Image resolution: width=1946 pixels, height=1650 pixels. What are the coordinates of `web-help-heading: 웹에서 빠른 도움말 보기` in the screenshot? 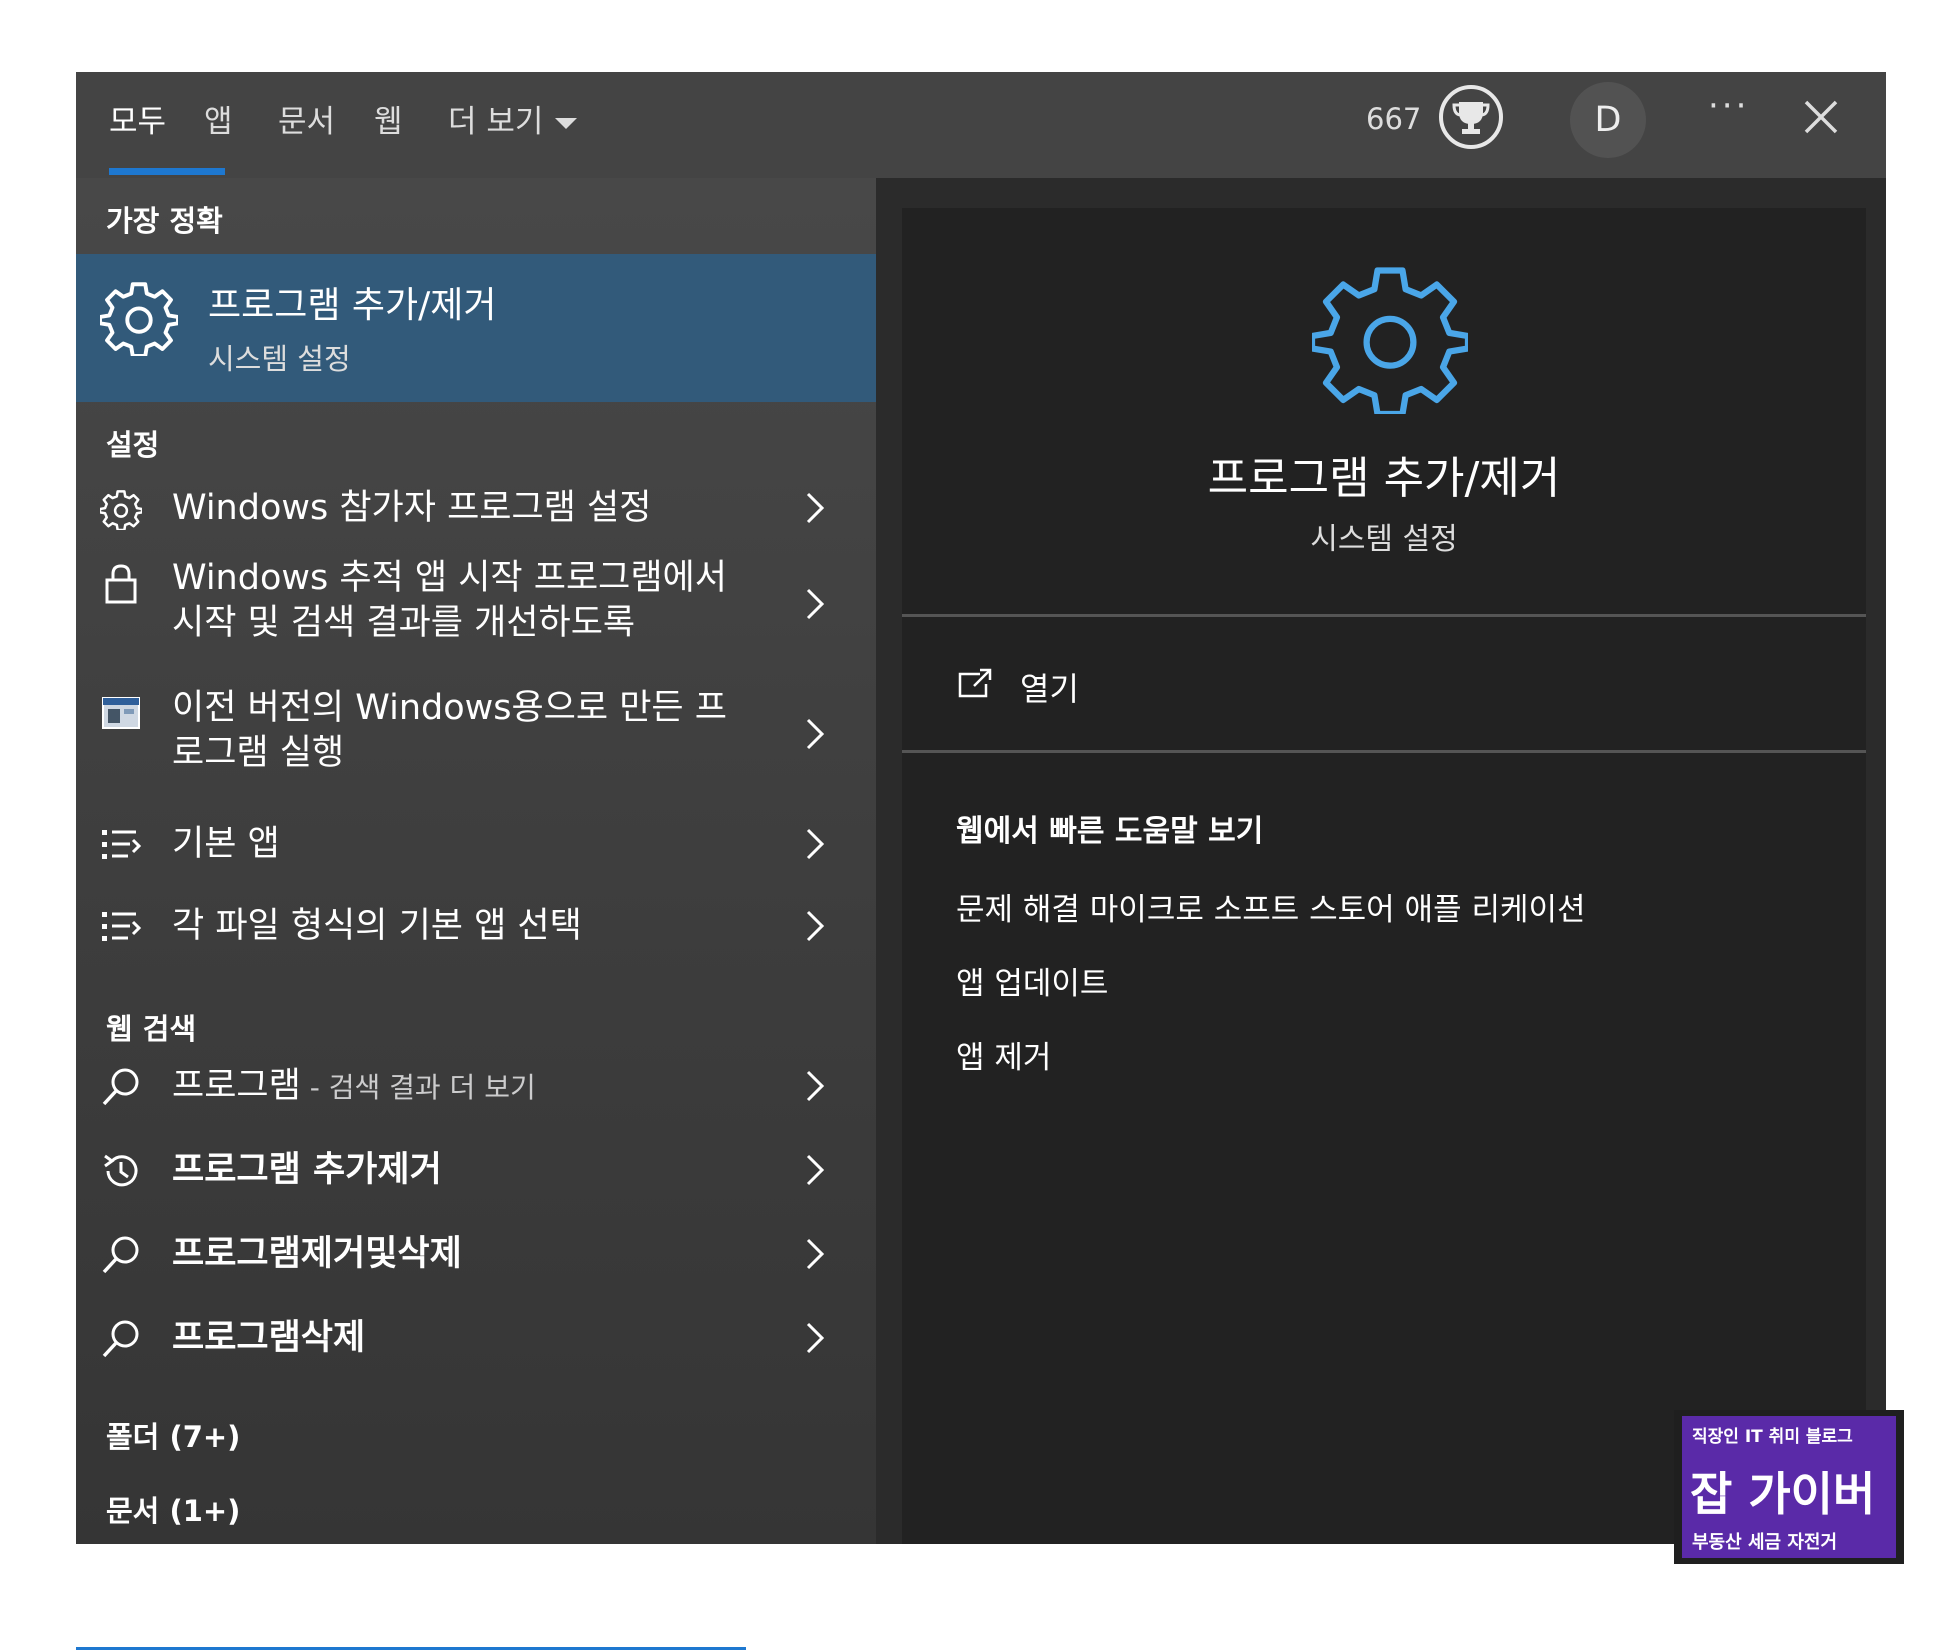 It's located at (1110, 831).